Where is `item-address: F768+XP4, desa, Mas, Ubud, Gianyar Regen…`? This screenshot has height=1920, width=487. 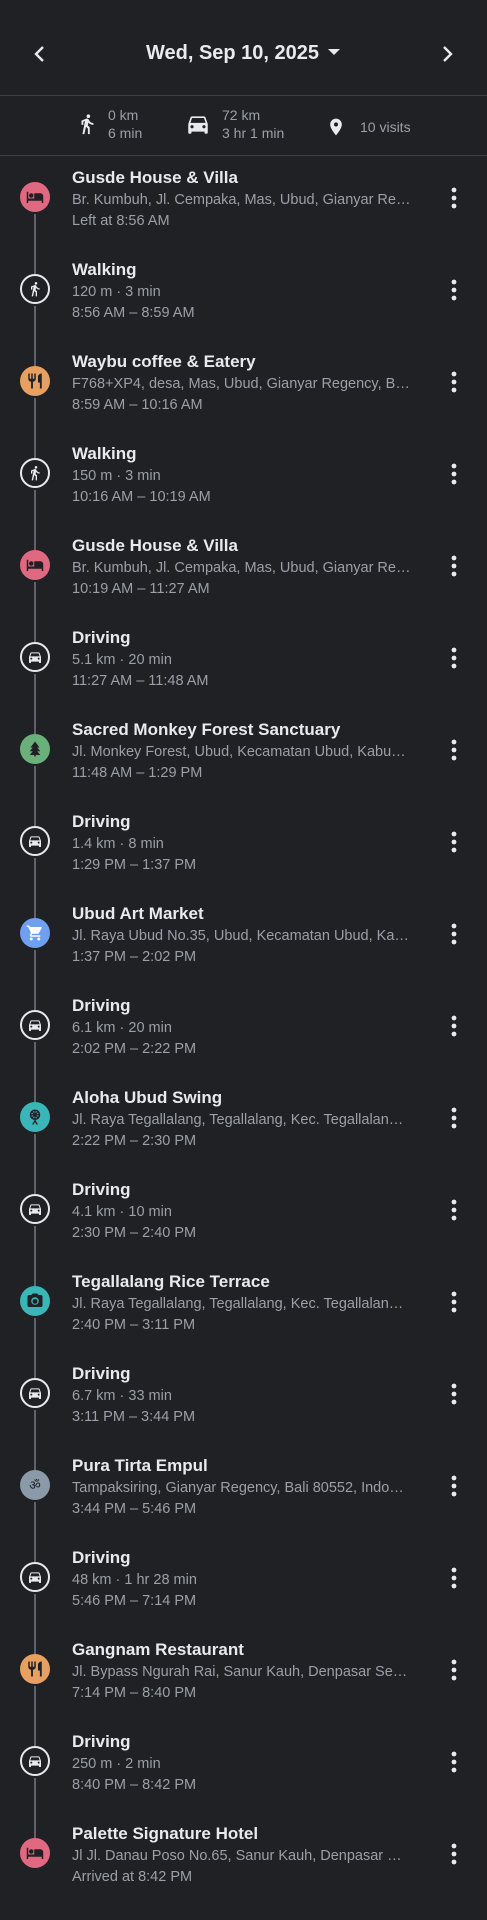
item-address: F768+XP4, desa, Mas, Ubud, Gianyar Regen… is located at coordinates (241, 384).